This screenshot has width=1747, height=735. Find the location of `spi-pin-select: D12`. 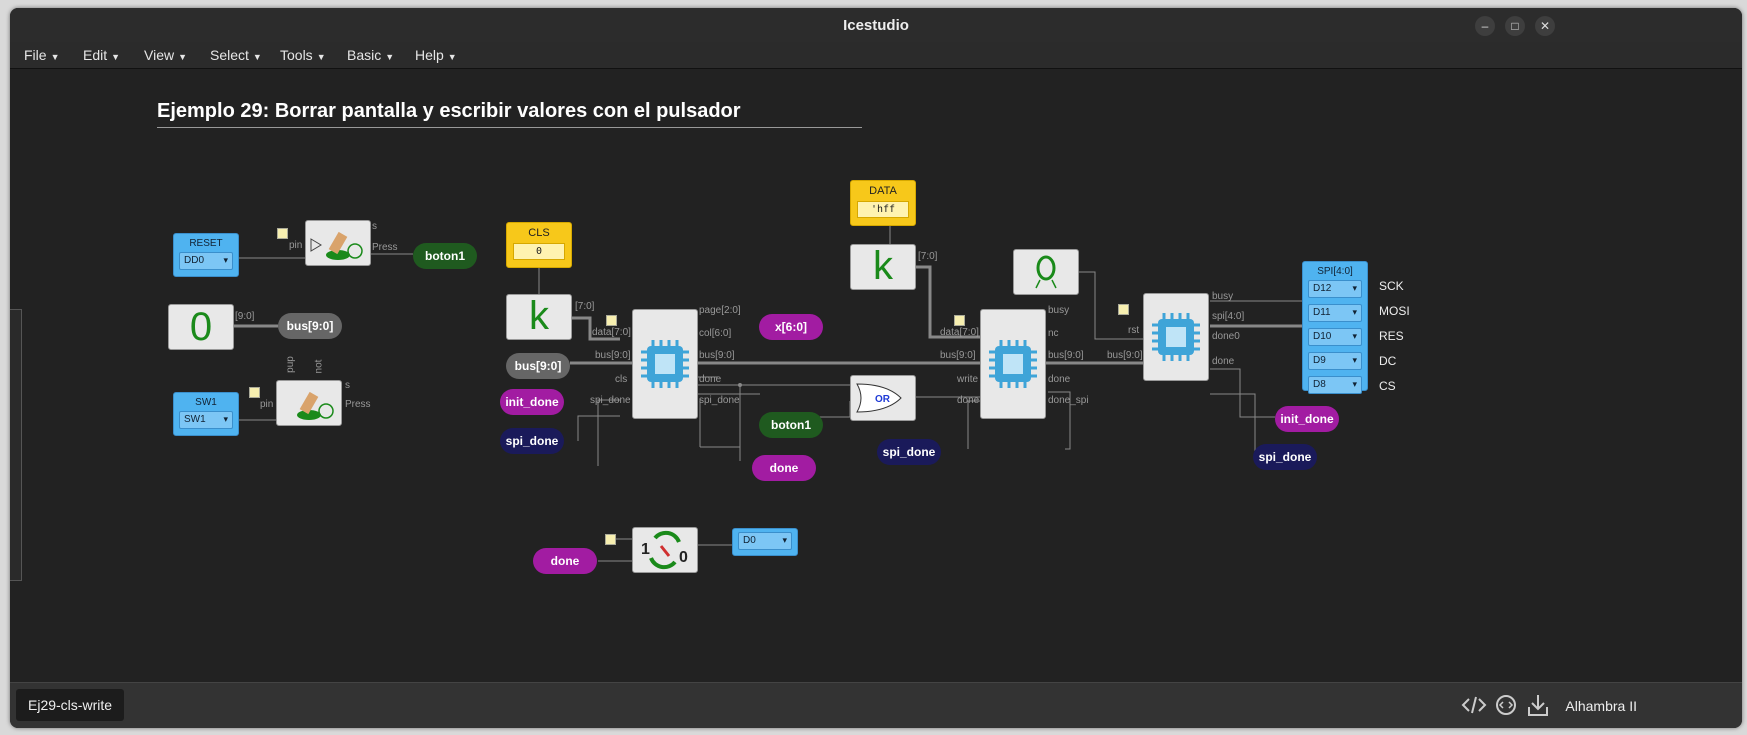

spi-pin-select: D12 is located at coordinates (1335, 289).